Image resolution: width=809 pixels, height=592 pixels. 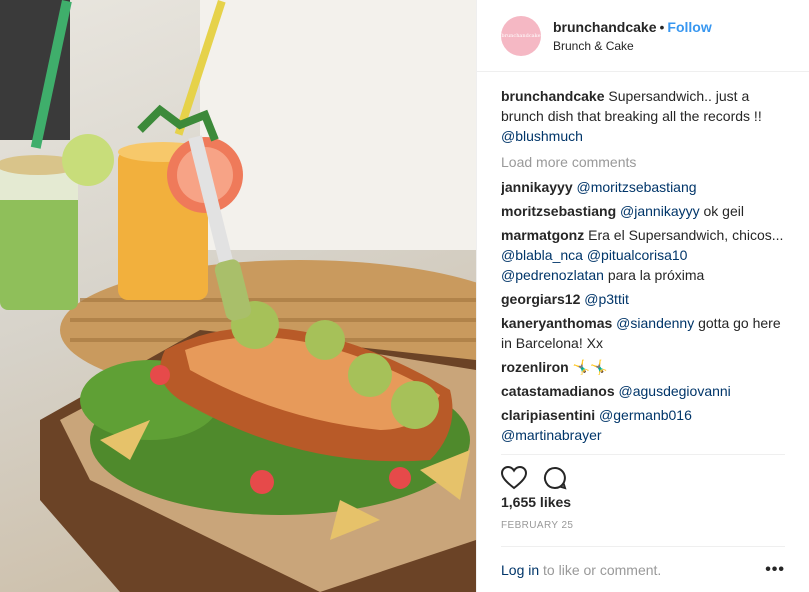 What do you see at coordinates (646, 162) in the screenshot?
I see `load-more-comments-button: Load more comments` at bounding box center [646, 162].